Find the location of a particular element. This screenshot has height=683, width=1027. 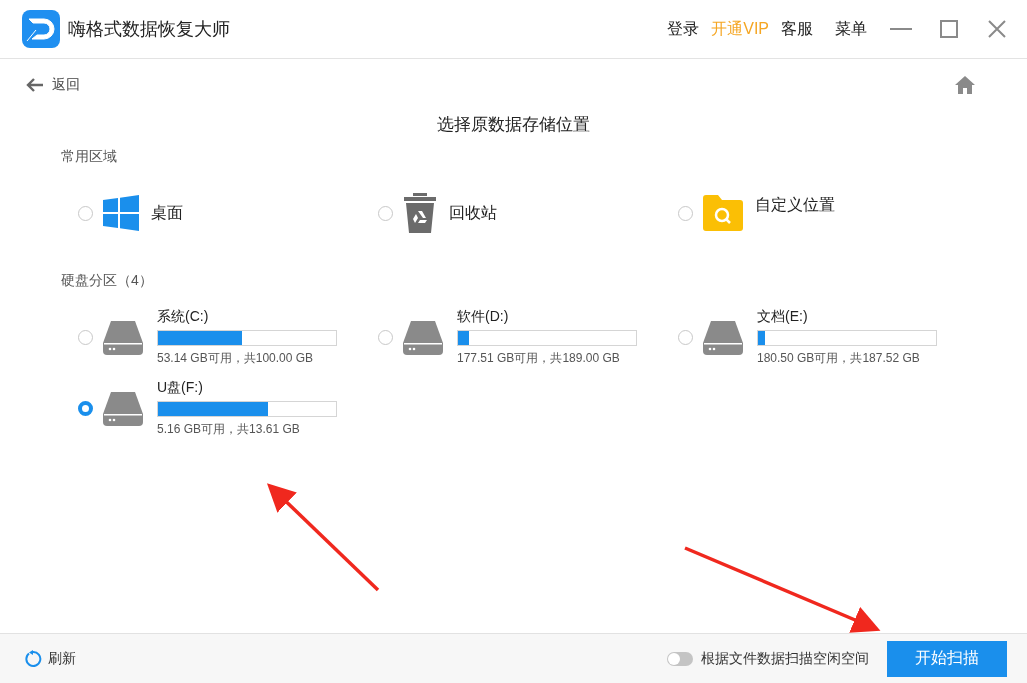

location-label: 自定义位置 is located at coordinates (795, 205).